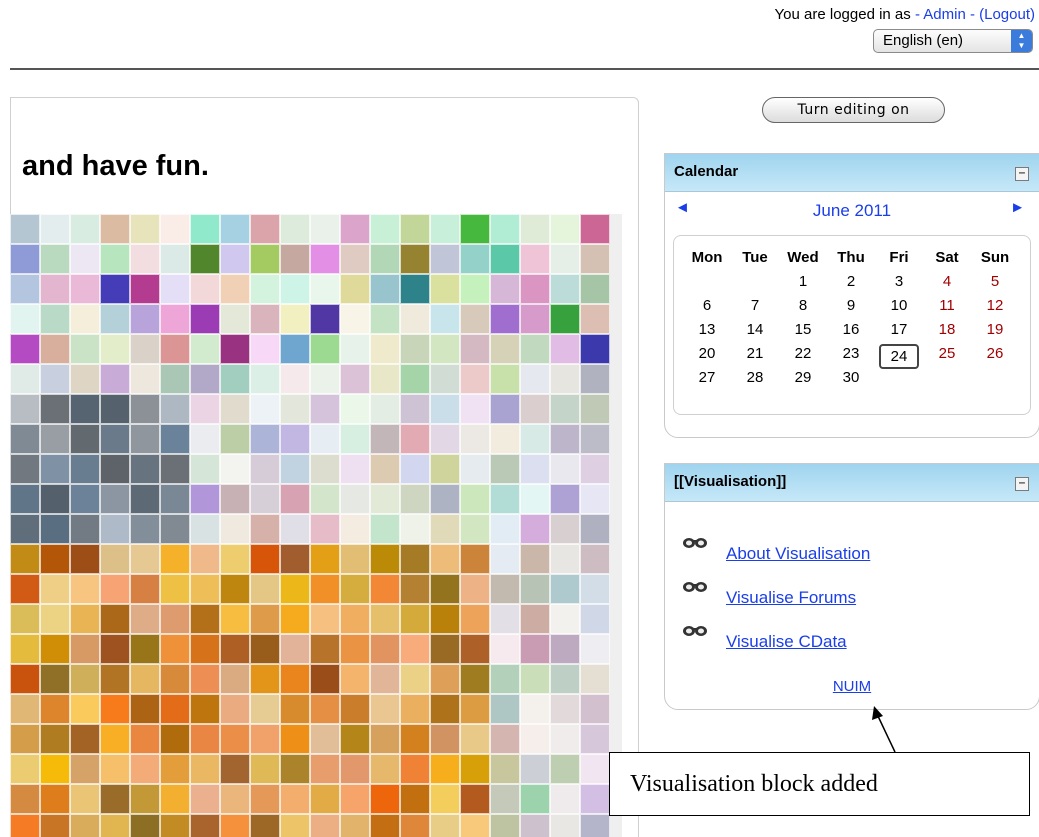 This screenshot has height=837, width=1039. I want to click on calendar-day: 1, so click(803, 282).